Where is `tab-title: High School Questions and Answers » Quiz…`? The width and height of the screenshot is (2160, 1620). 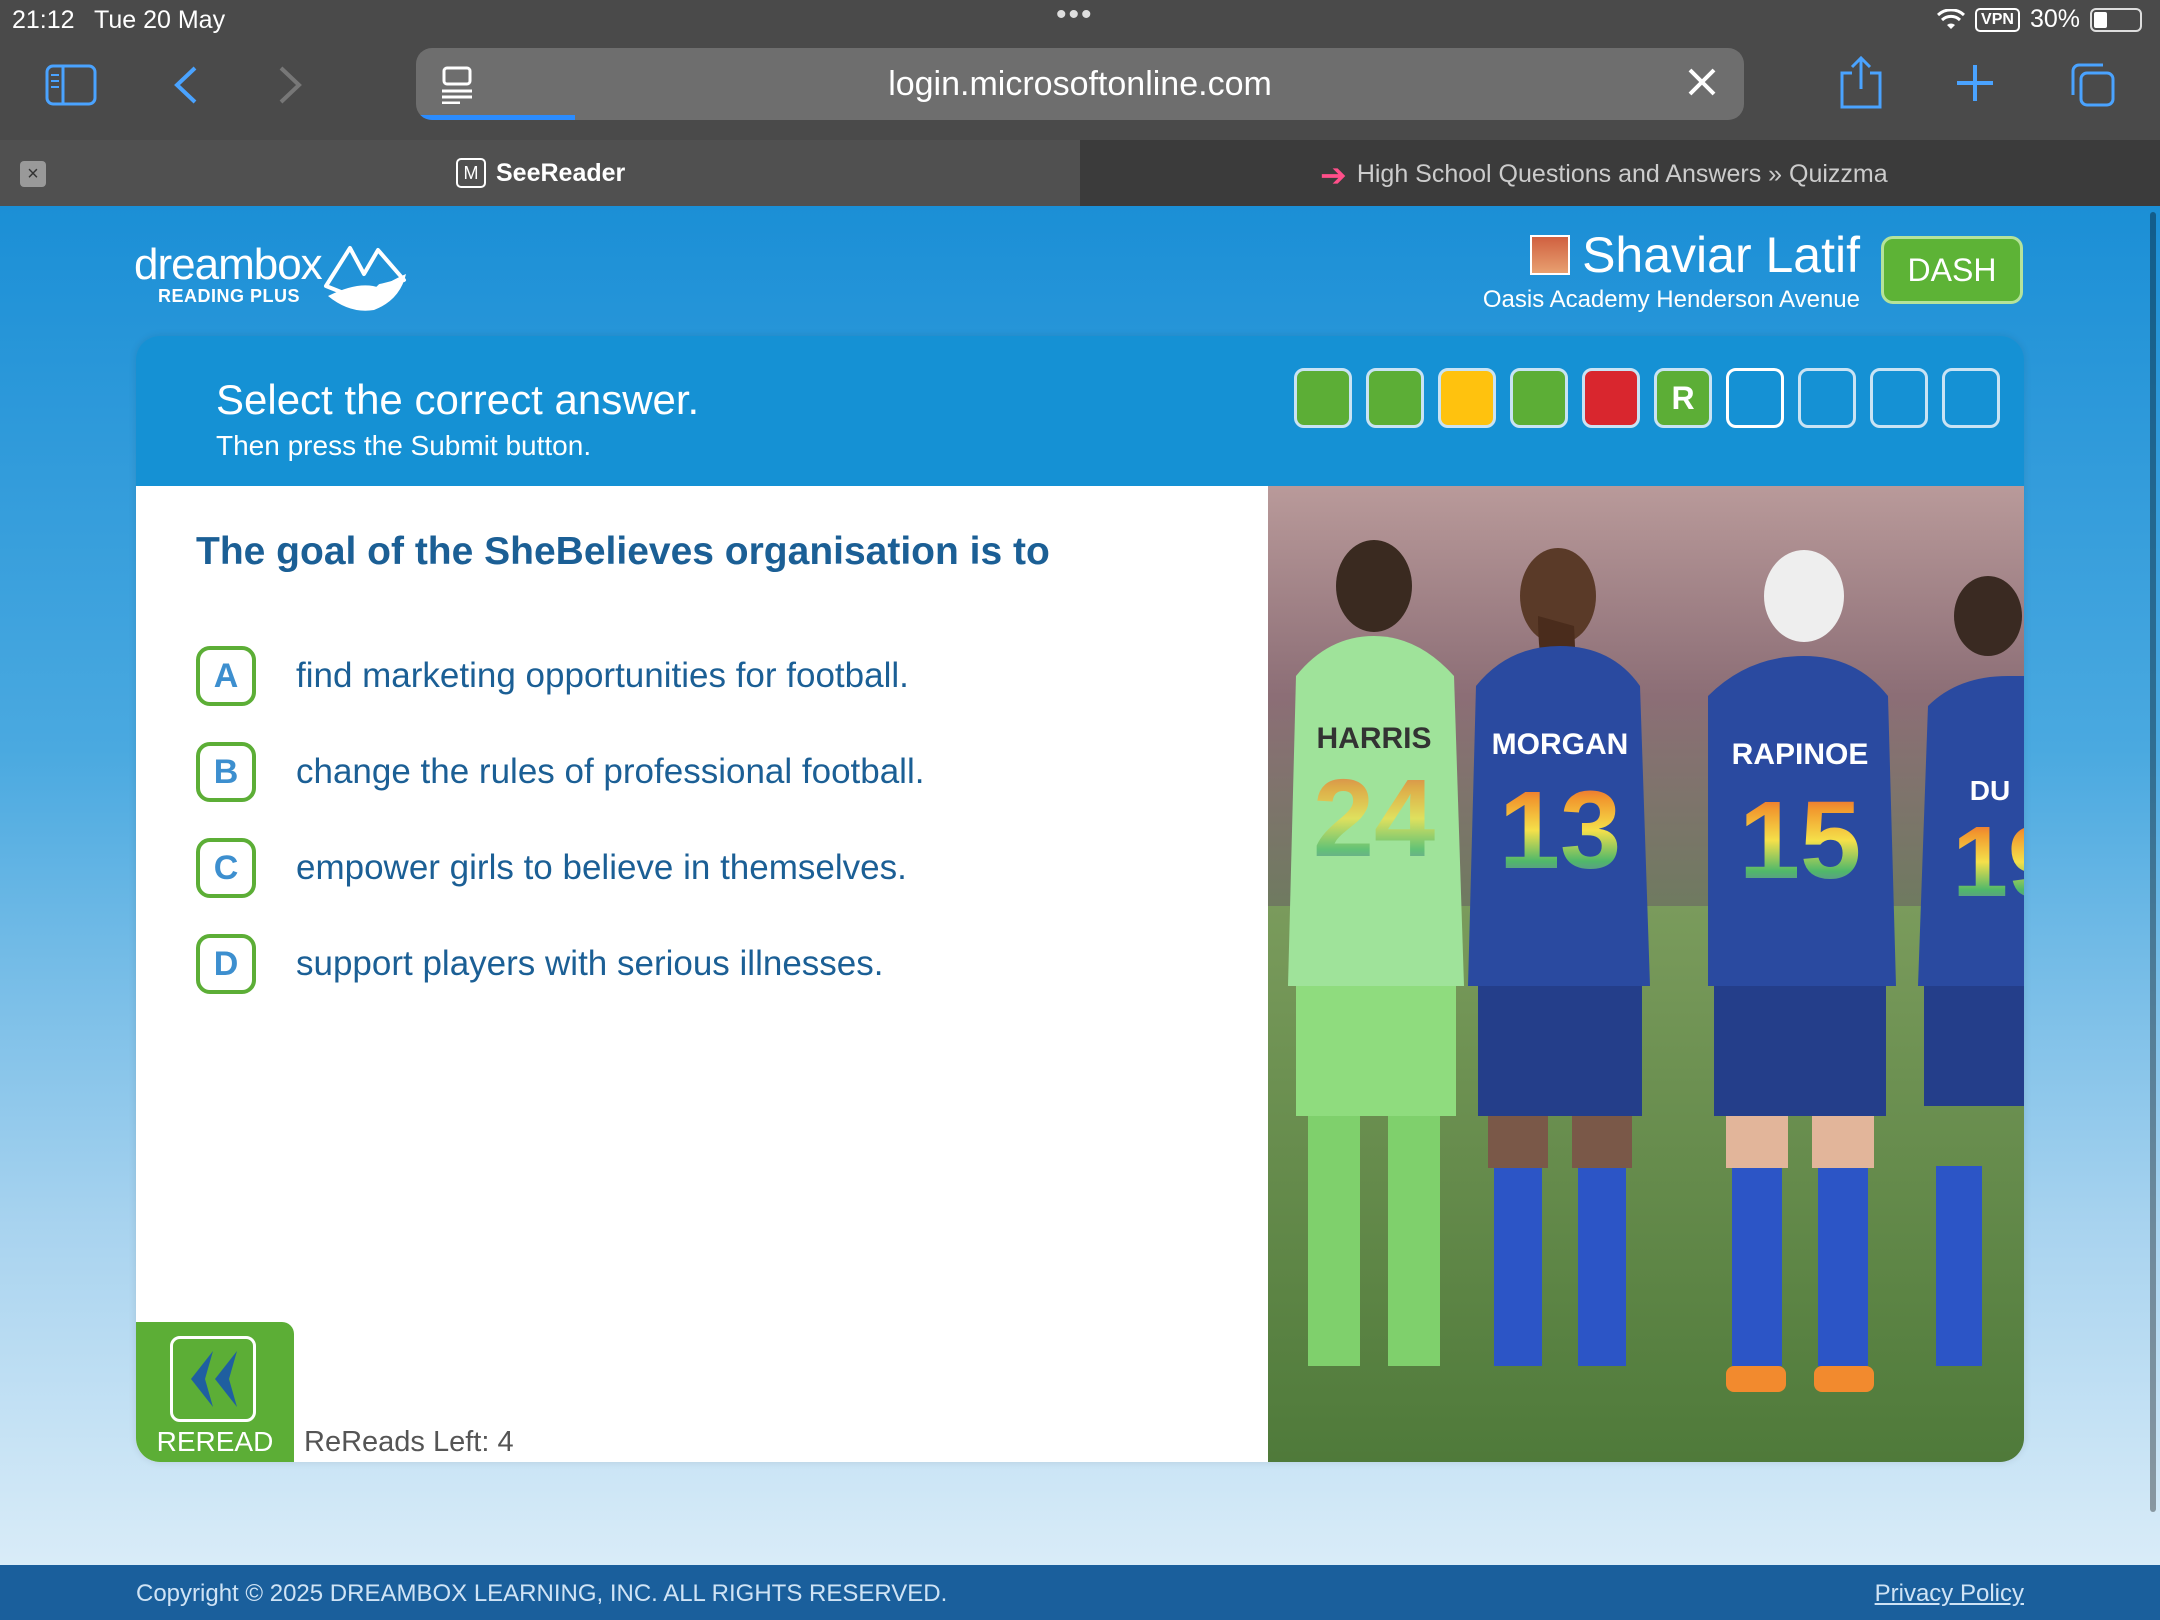
tab-title: High School Questions and Answers » Quiz… is located at coordinates (1622, 174).